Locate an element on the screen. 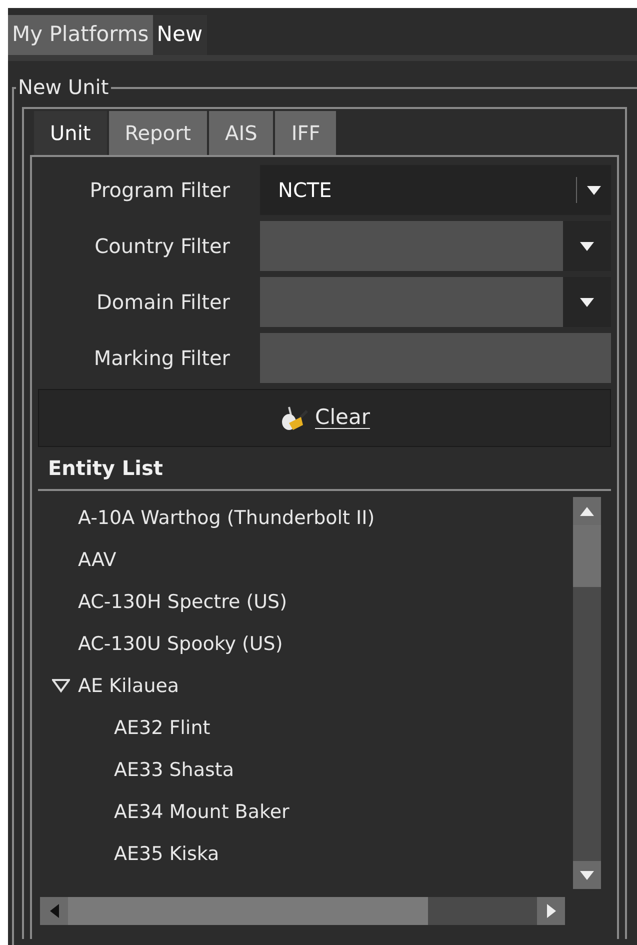 The width and height of the screenshot is (637, 945). filter-label: Program Filter is located at coordinates (159, 190).